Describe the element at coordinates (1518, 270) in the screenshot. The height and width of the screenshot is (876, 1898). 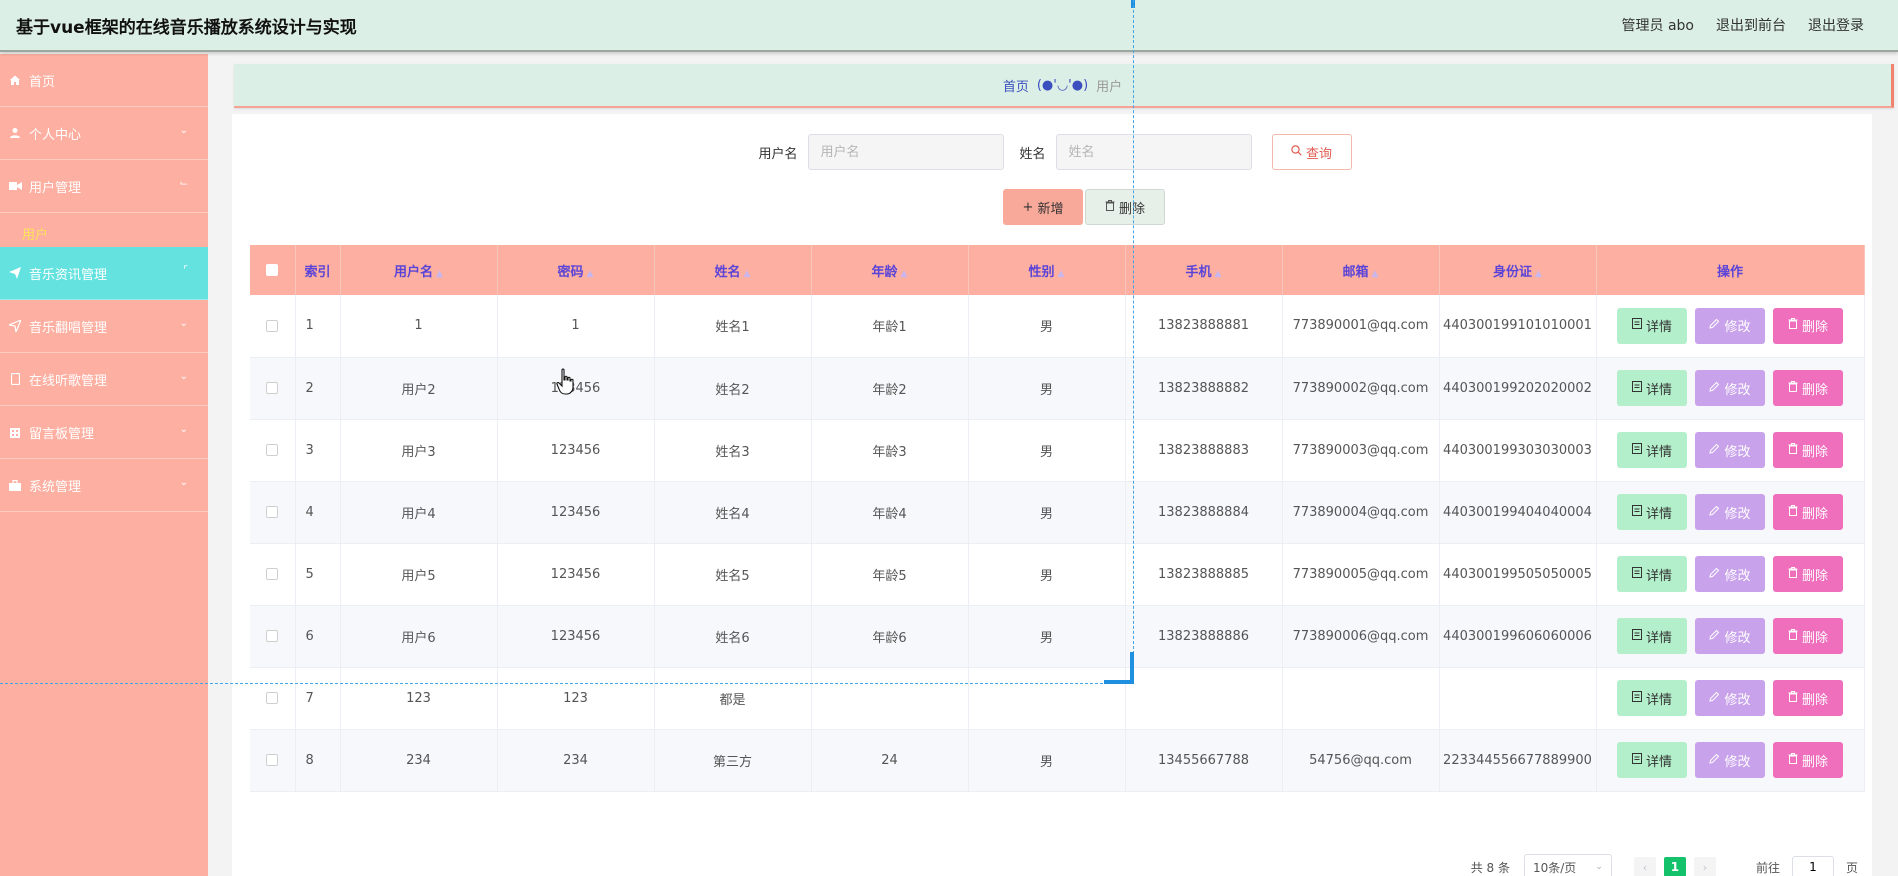
I see `column-header: 身份证 ▲` at that location.